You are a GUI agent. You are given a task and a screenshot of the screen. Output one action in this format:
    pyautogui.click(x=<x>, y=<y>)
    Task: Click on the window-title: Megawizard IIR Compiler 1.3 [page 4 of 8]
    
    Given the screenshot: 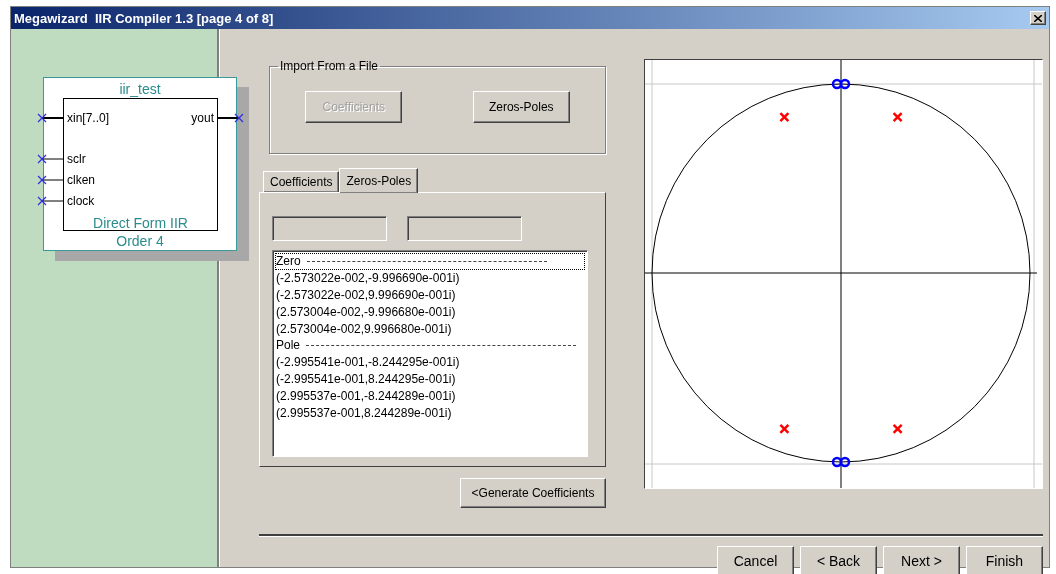 What is the action you would take?
    pyautogui.click(x=144, y=18)
    